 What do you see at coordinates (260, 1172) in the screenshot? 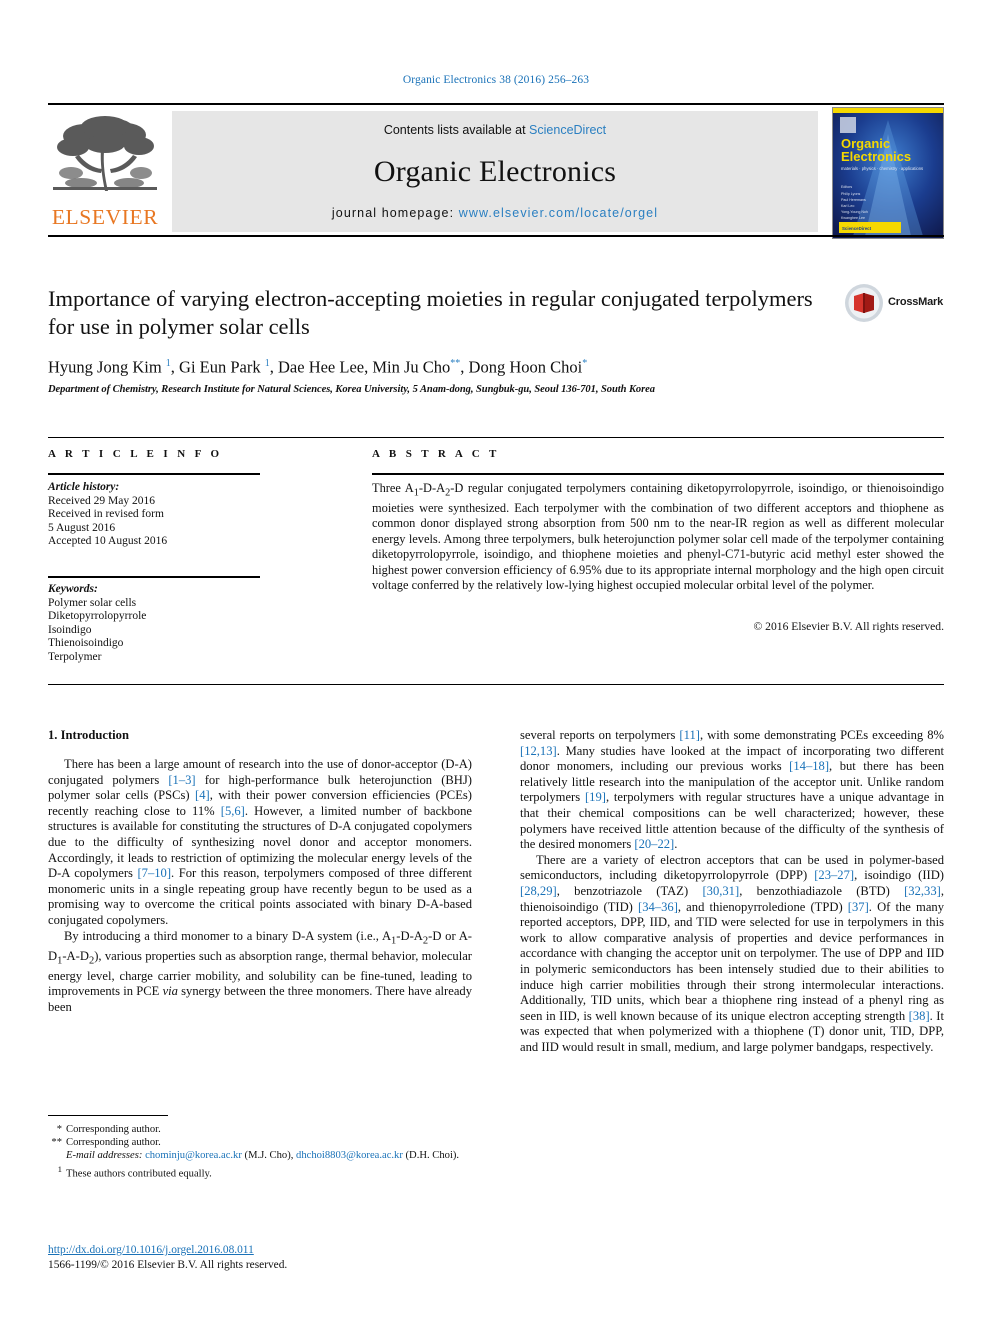
I see `footnote-equal-contribution: 1 These authors contributed equally.` at bounding box center [260, 1172].